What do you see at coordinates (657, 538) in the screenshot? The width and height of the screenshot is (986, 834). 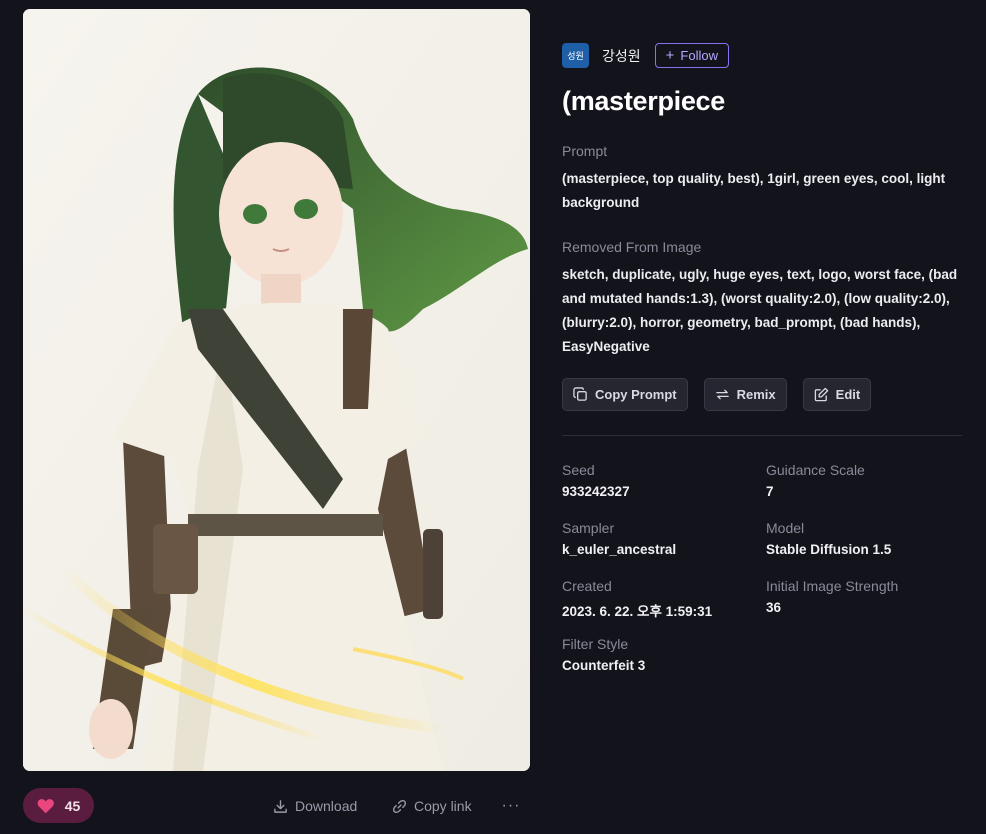 I see `meta-sampler: Sampler k_euler_ancestral` at bounding box center [657, 538].